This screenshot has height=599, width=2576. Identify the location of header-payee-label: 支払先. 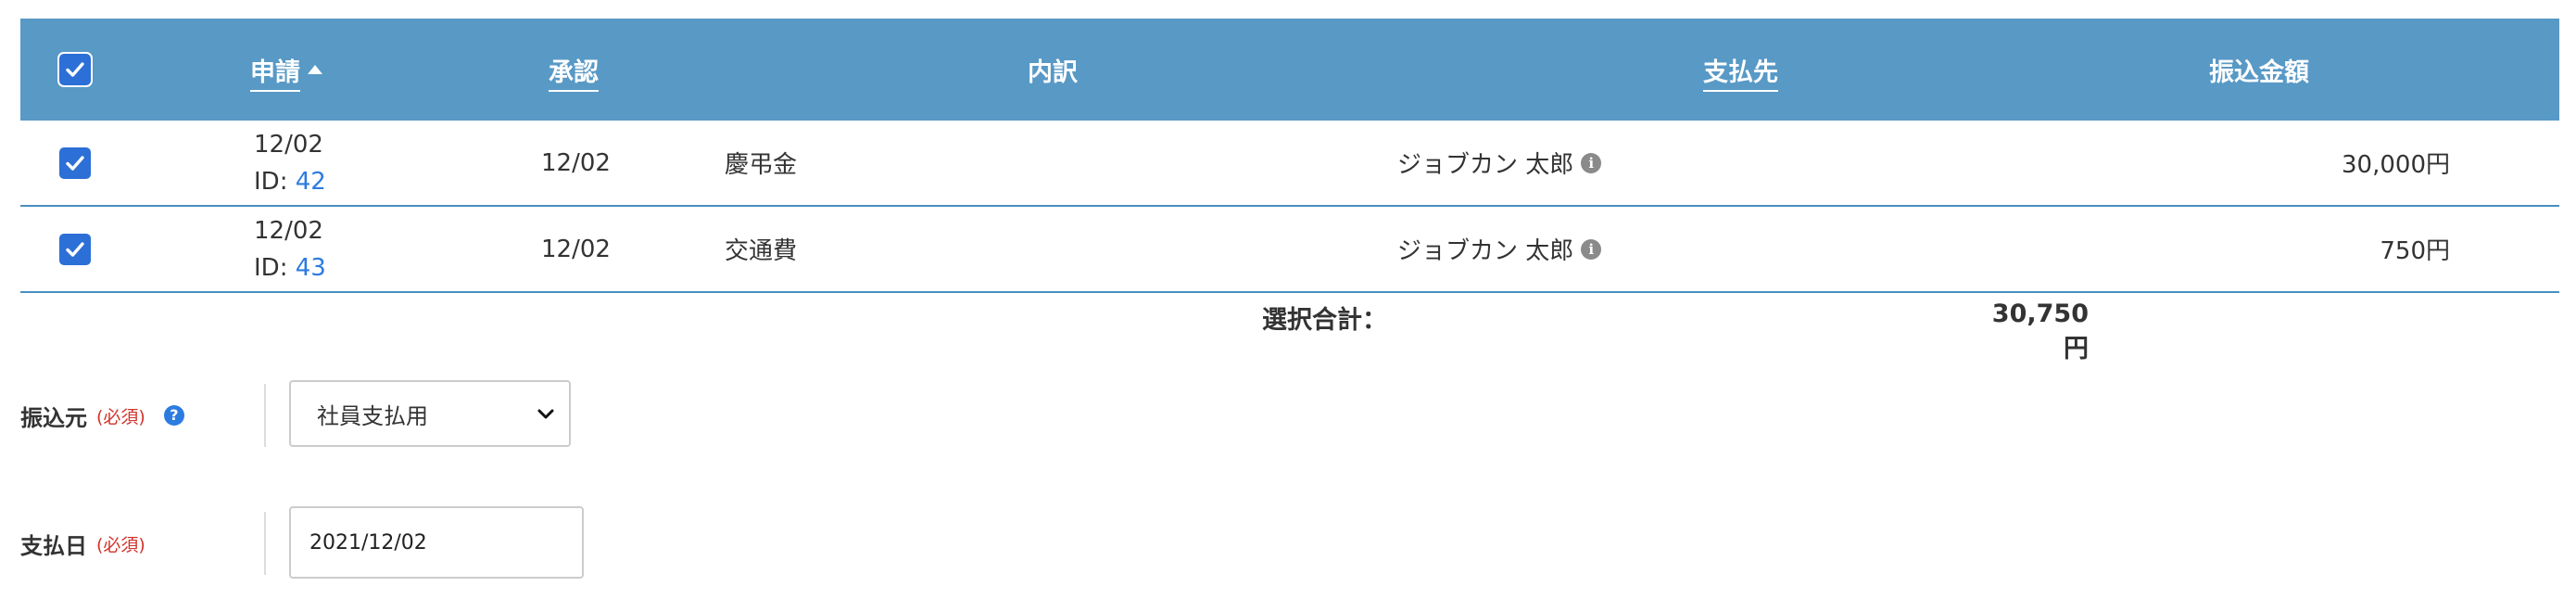
(1741, 72).